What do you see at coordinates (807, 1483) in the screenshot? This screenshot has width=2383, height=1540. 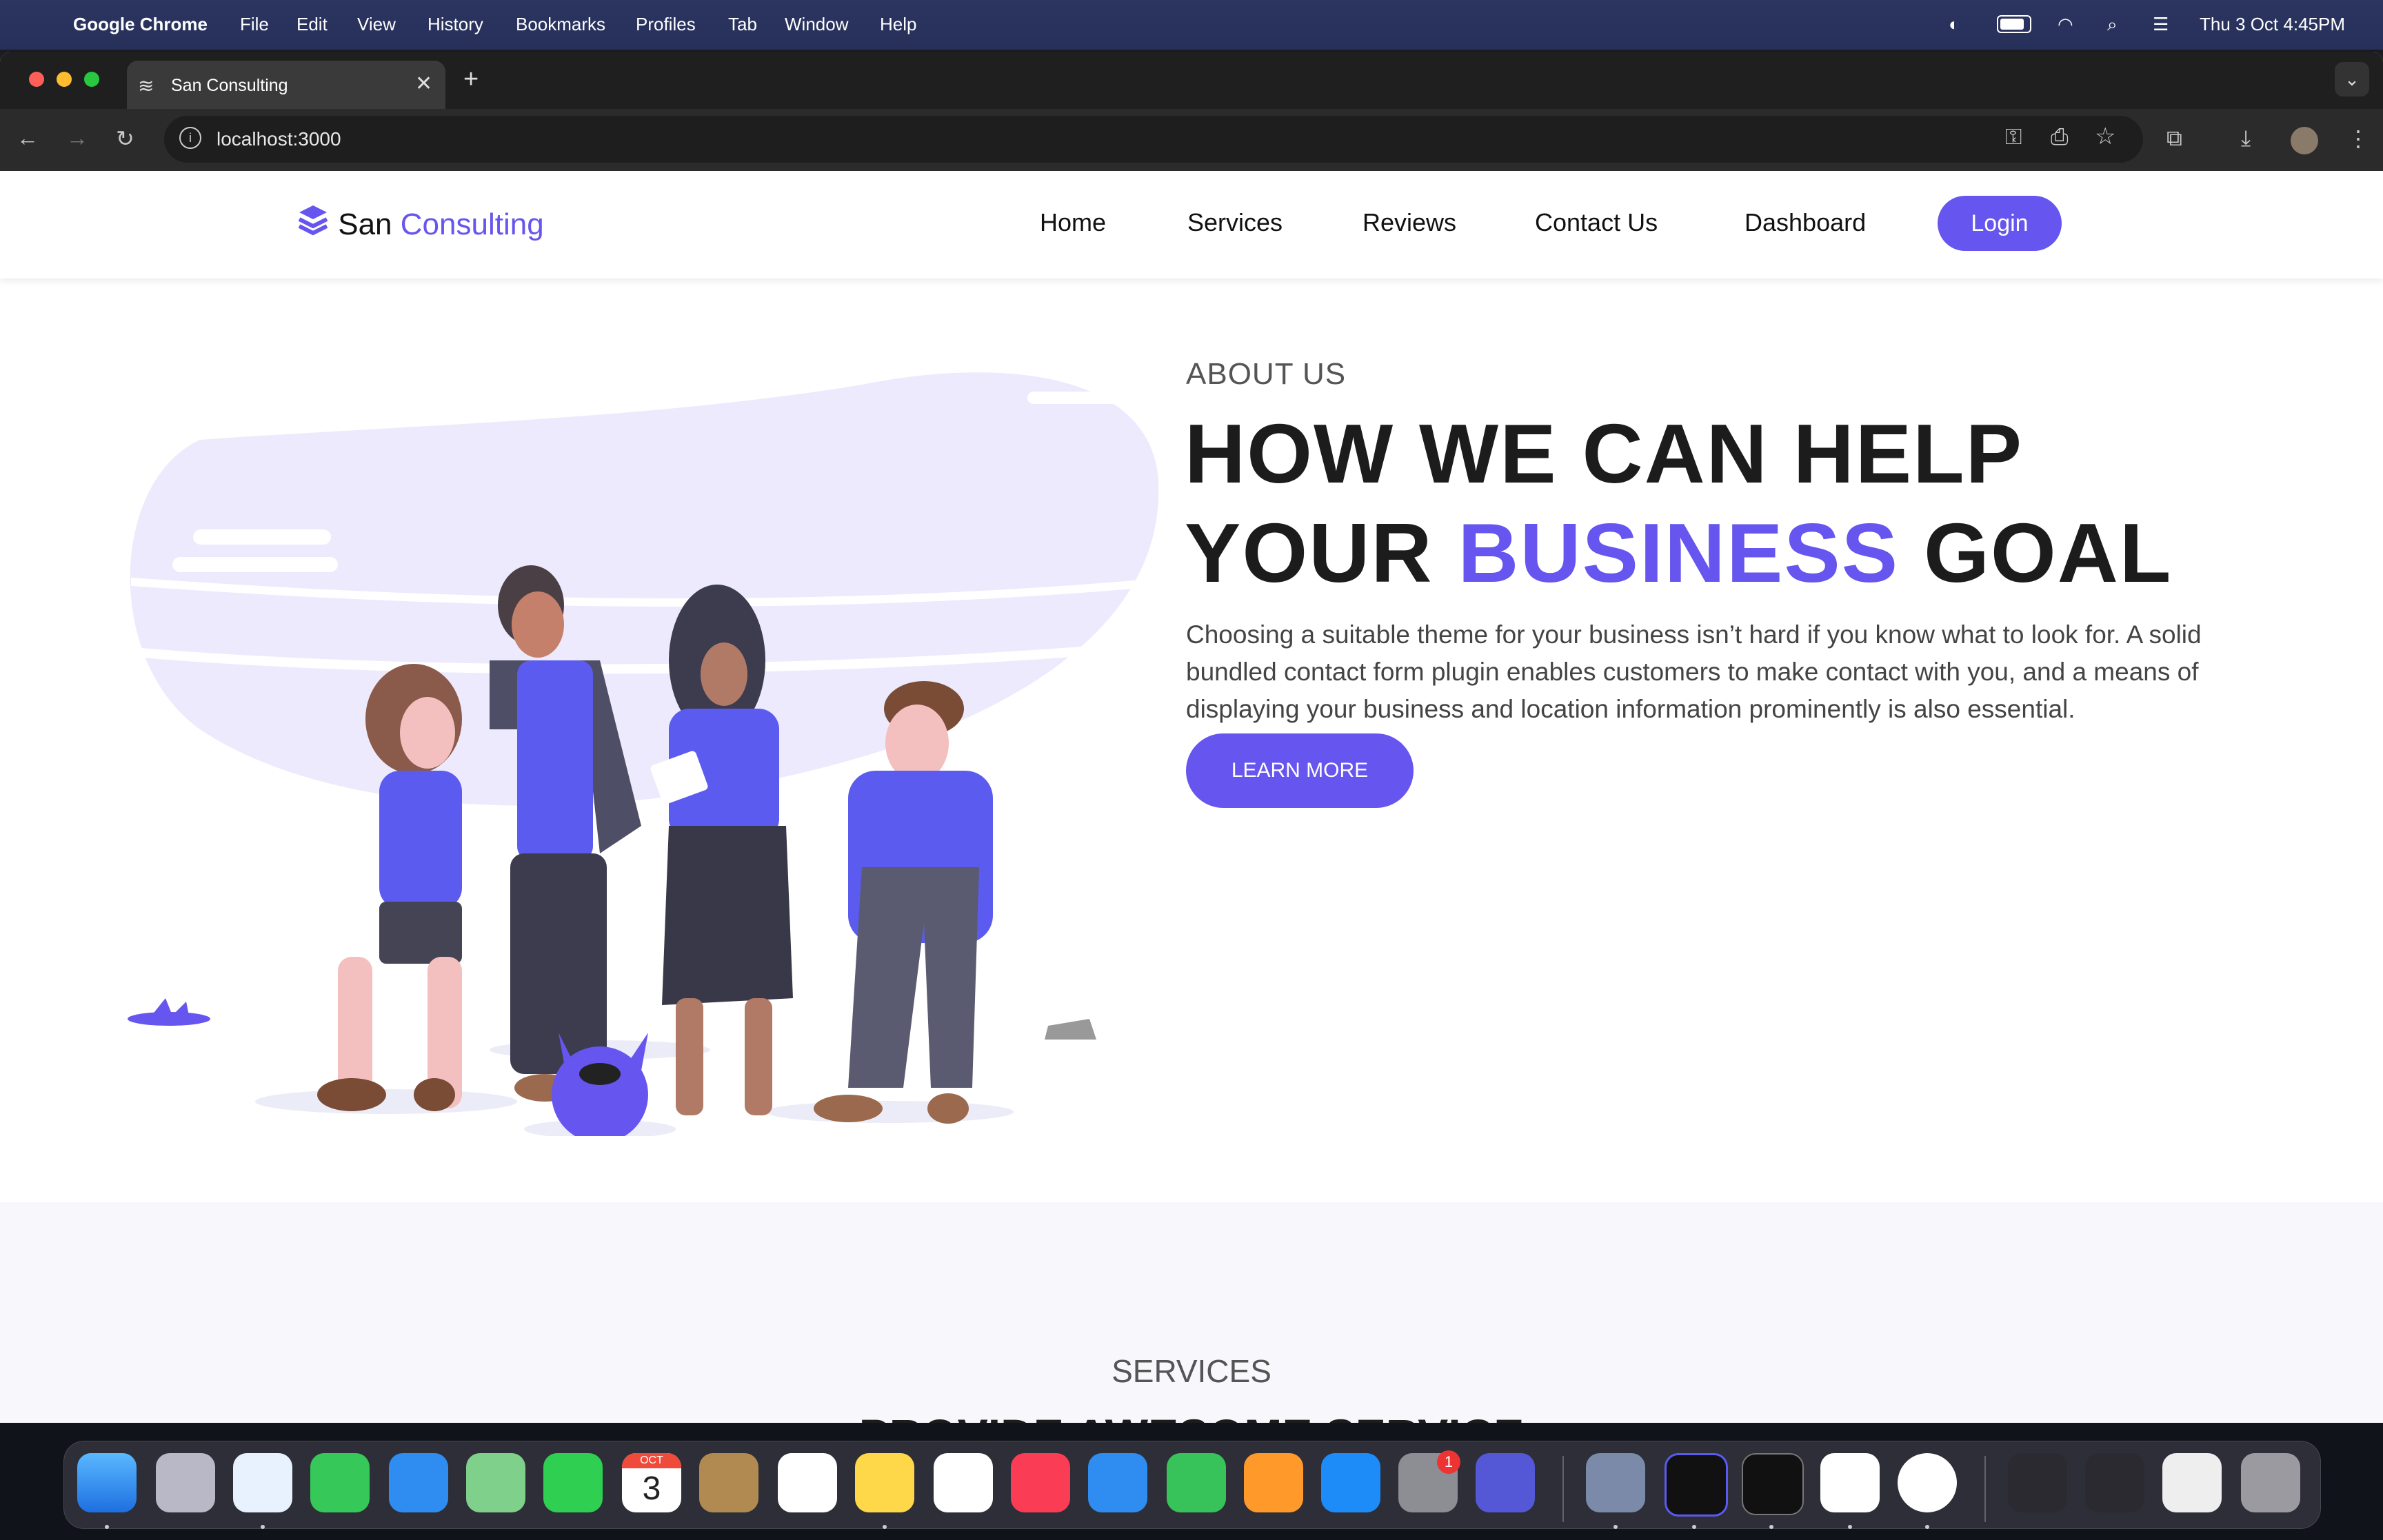 I see `reminders-icon` at bounding box center [807, 1483].